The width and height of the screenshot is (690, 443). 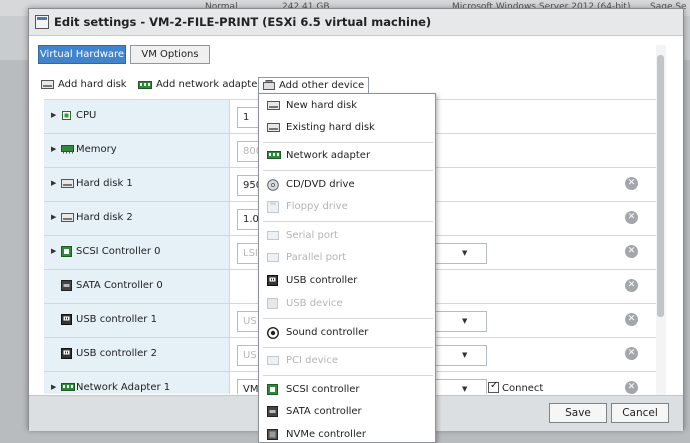 What do you see at coordinates (347, 361) in the screenshot?
I see `menu-item-pci-device: PCI device` at bounding box center [347, 361].